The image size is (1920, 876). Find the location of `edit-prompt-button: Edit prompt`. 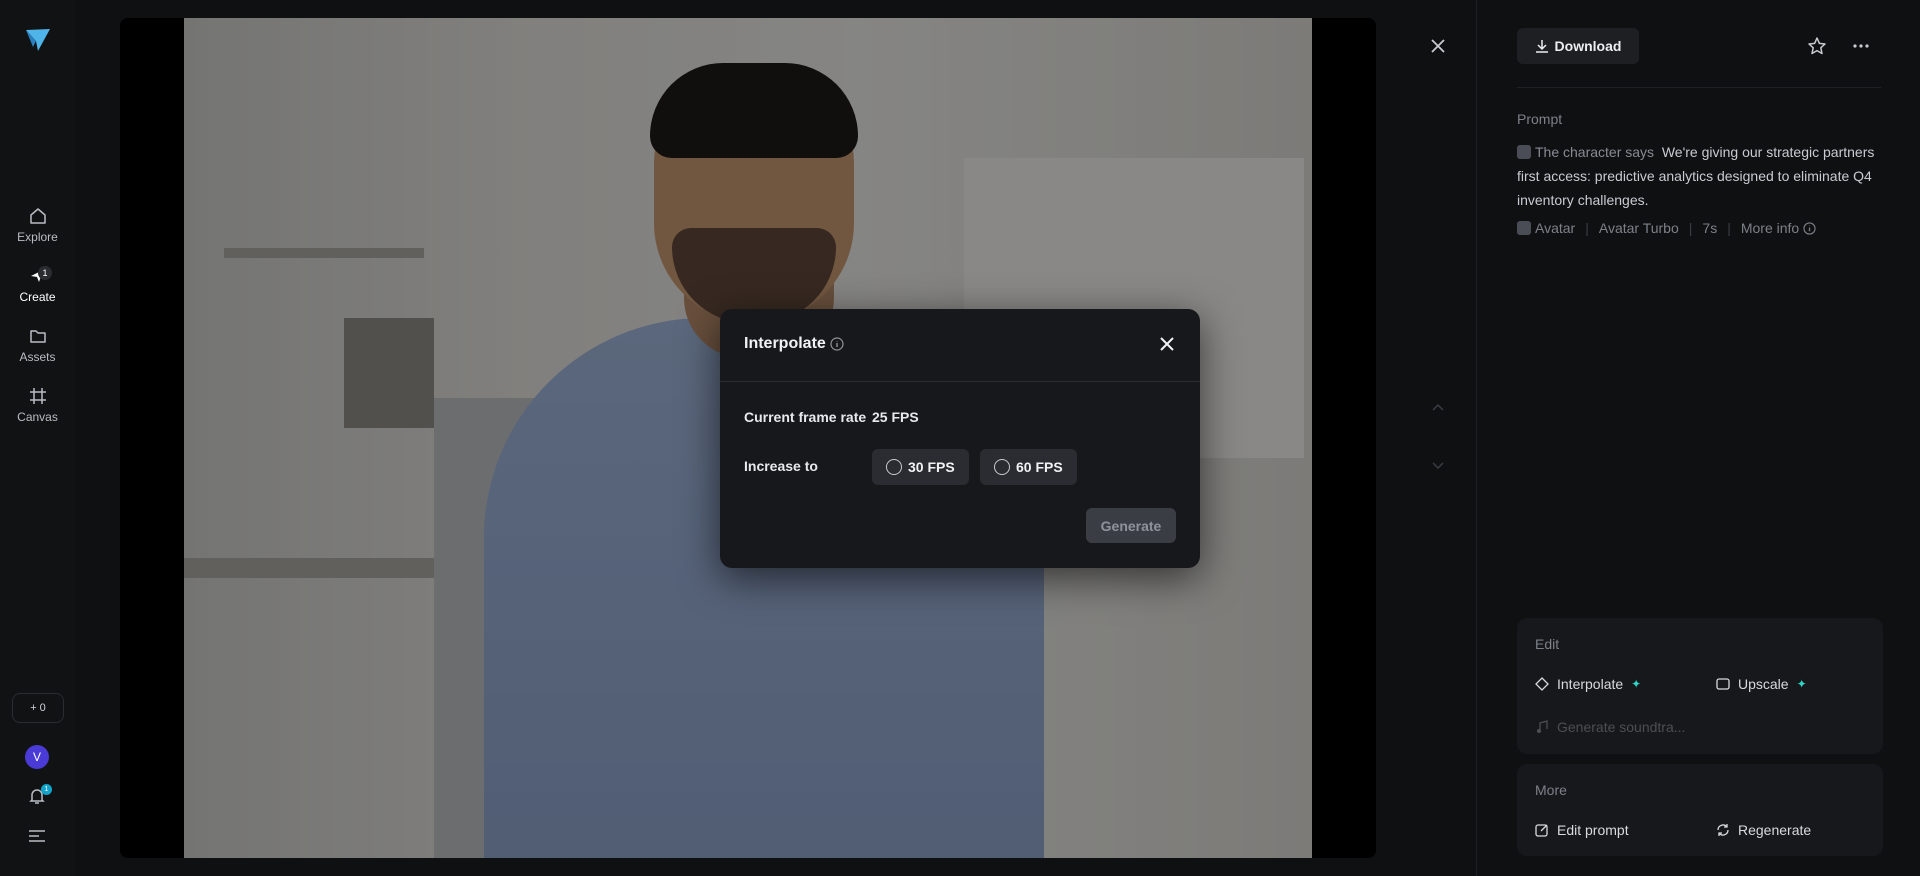

edit-prompt-button: Edit prompt is located at coordinates (1582, 830).